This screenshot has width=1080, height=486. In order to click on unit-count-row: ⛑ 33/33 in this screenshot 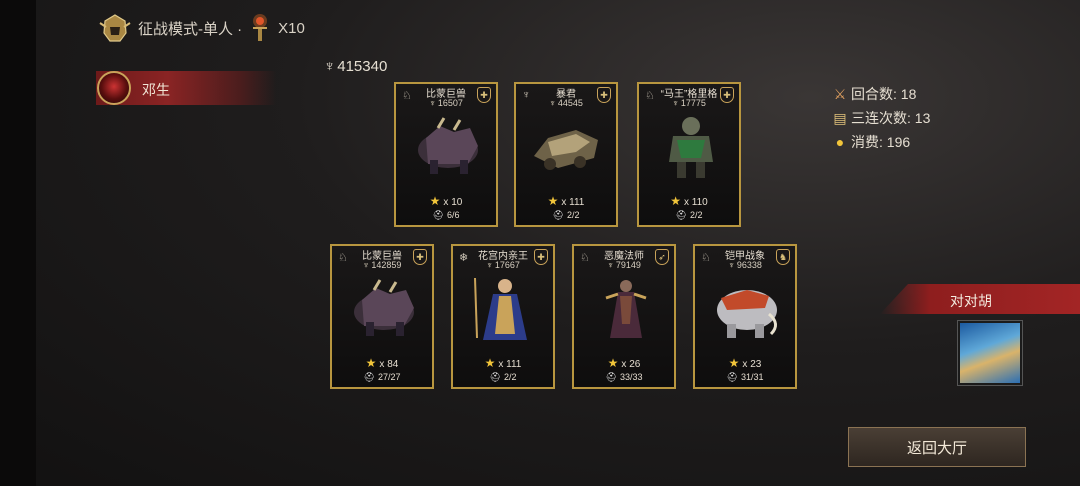, I will do `click(624, 377)`.